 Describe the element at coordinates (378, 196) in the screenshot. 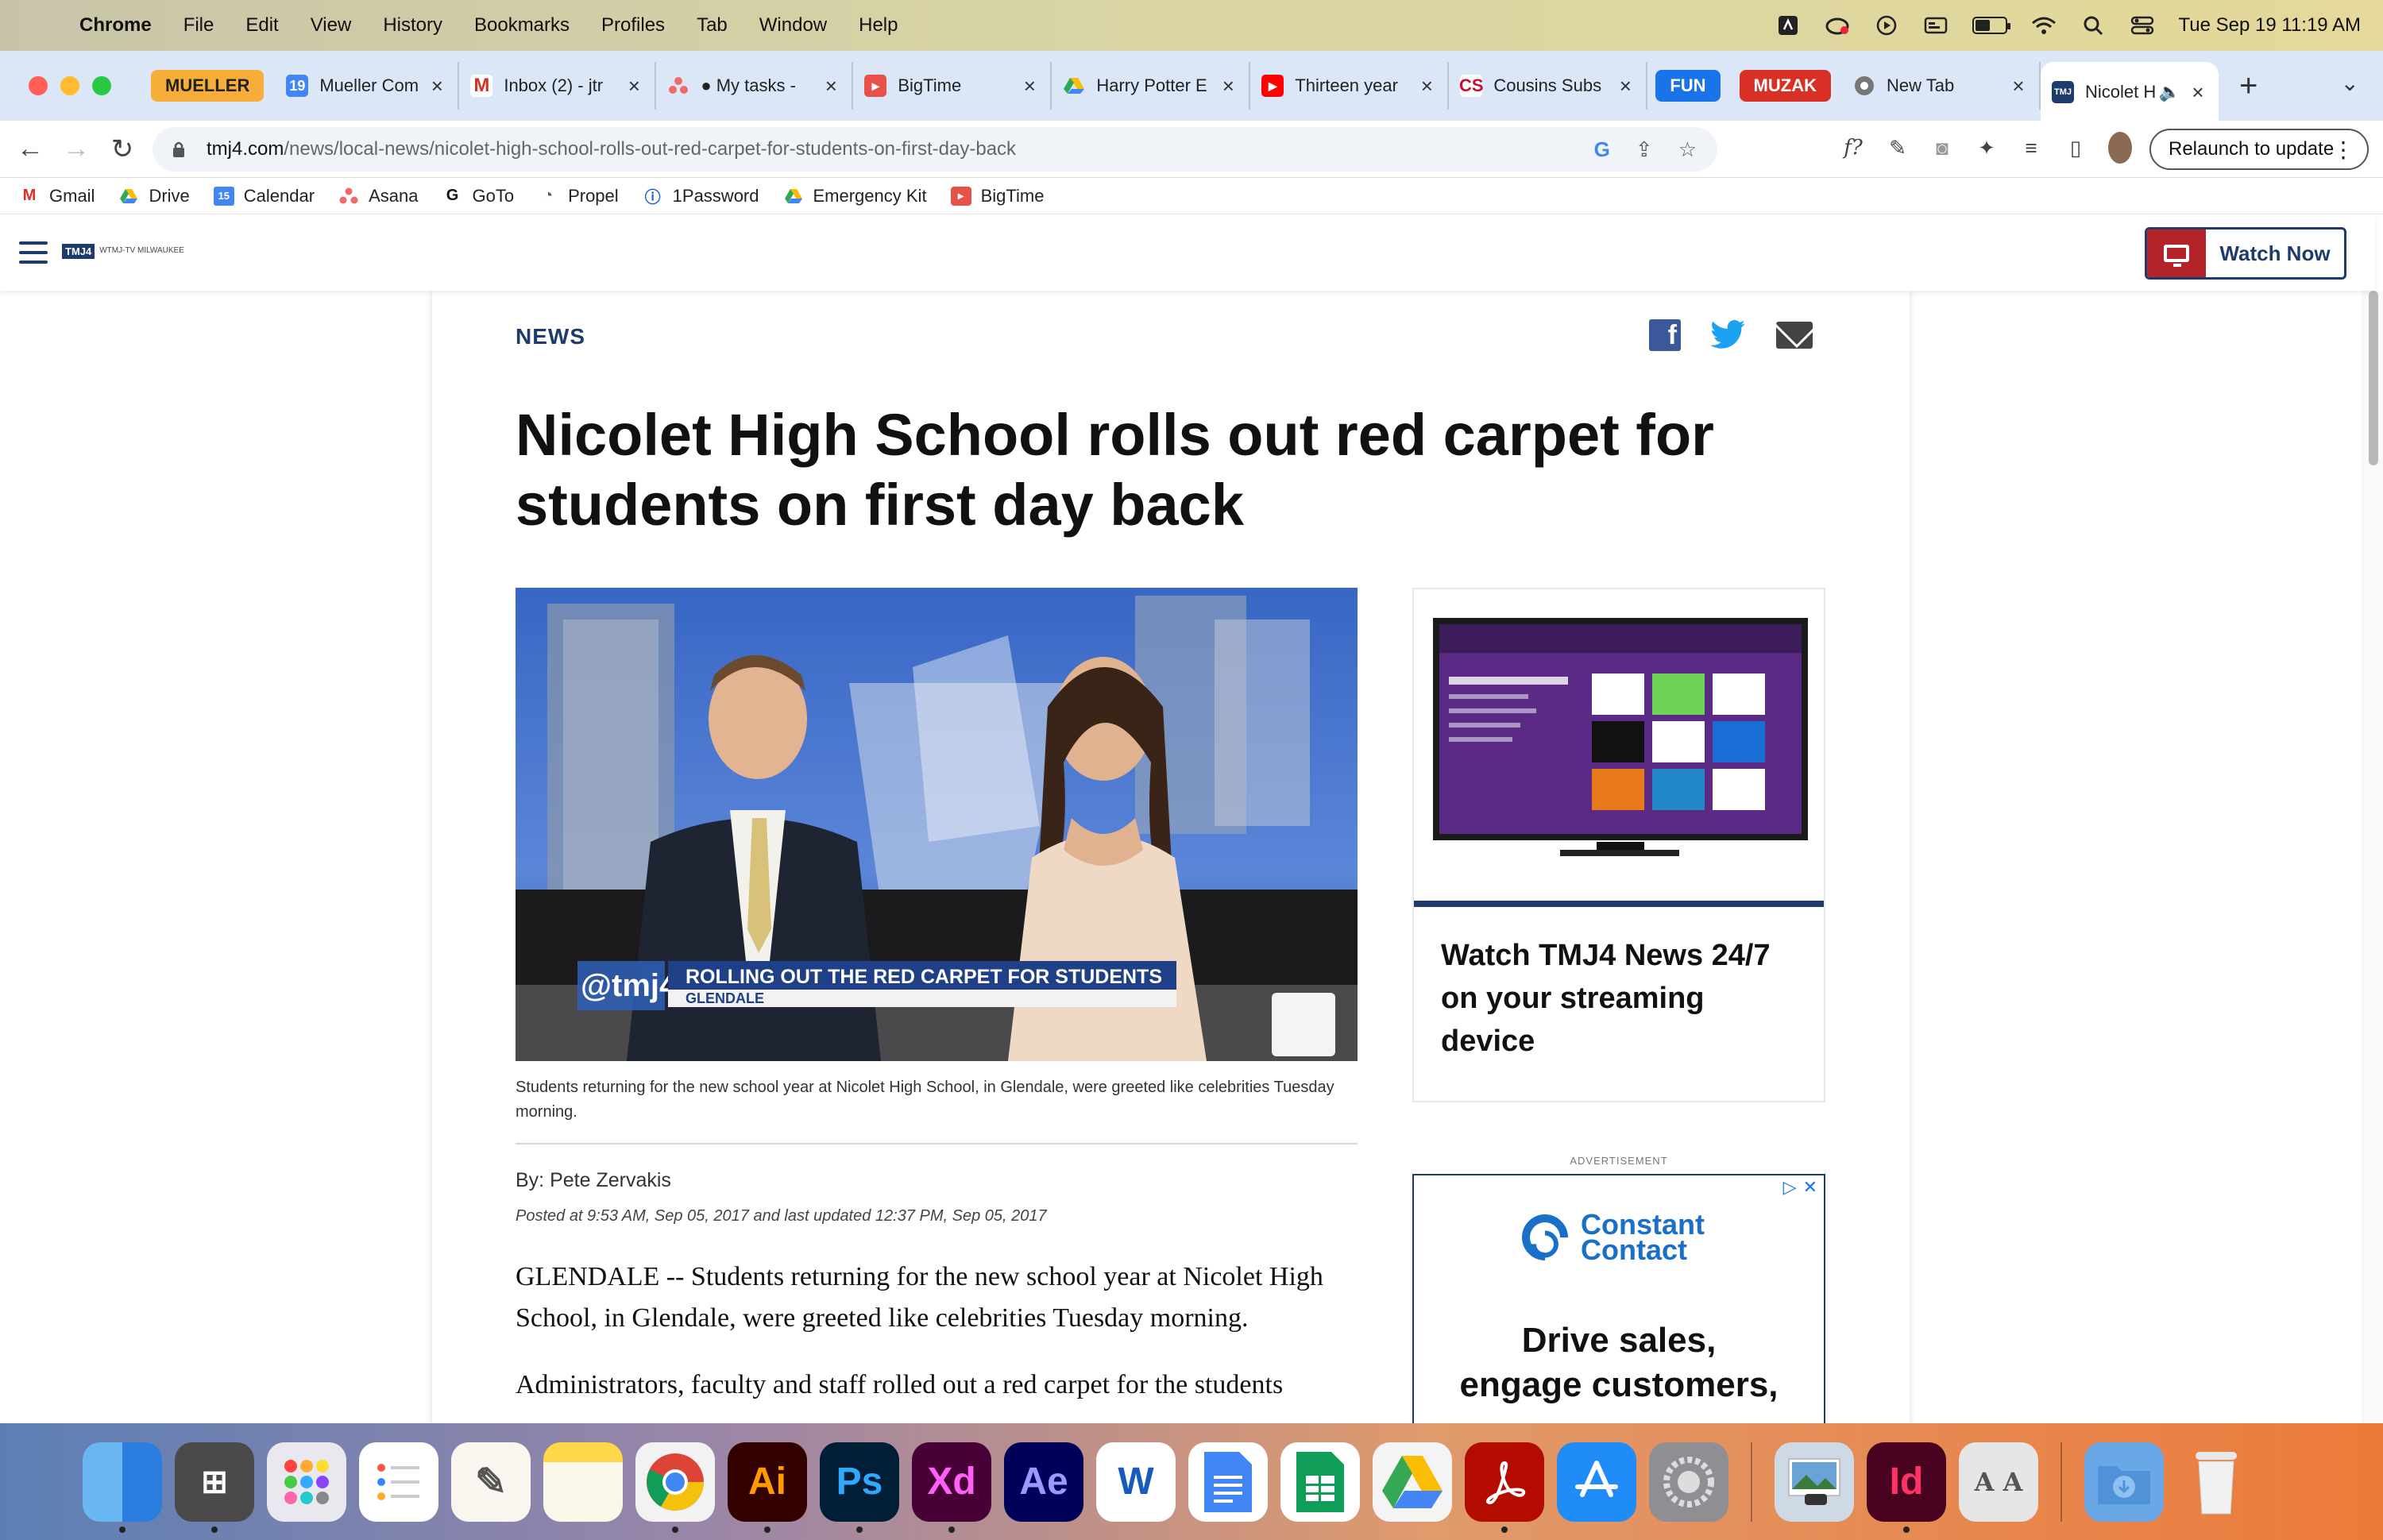

I see `bookmark-asana: Asana` at that location.